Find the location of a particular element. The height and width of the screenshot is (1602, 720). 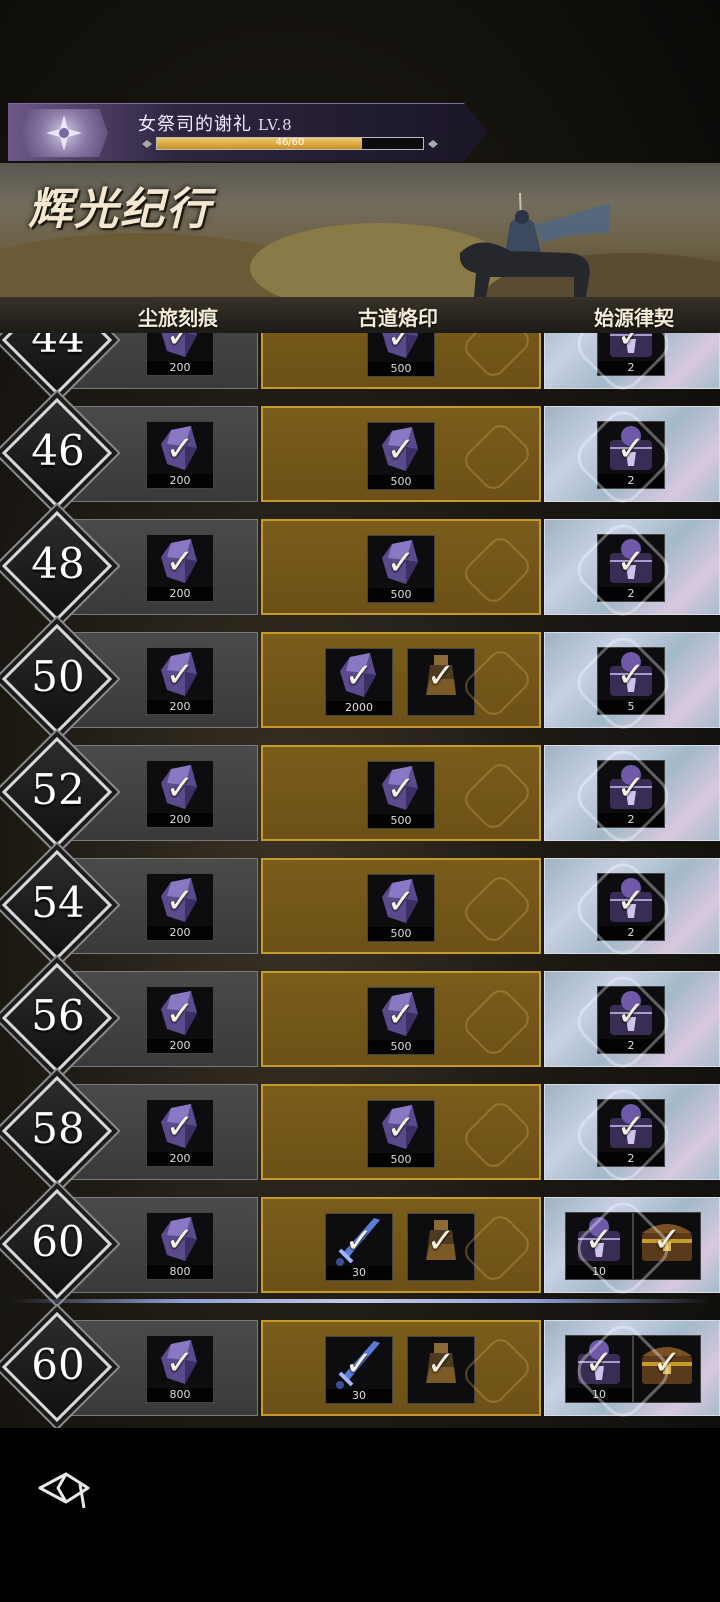

reward-item: ✓ 2000 is located at coordinates (359, 682).